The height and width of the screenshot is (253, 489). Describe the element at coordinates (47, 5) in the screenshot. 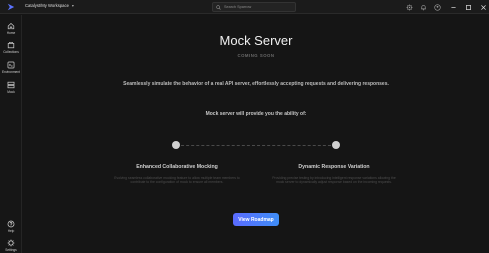

I see `workspace-label: Catalyst/My Workspace` at that location.